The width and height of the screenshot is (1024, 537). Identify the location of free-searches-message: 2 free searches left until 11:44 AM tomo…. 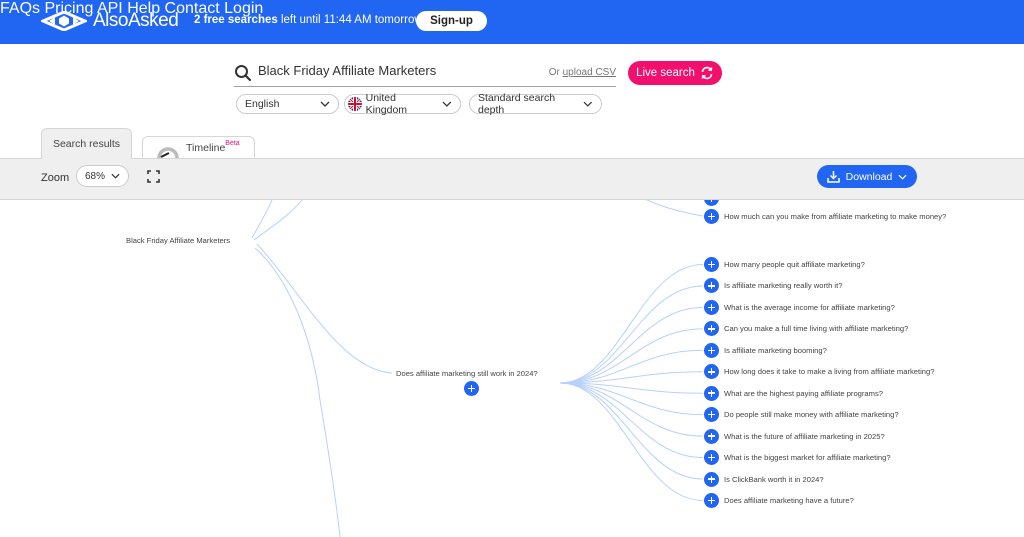
(308, 20).